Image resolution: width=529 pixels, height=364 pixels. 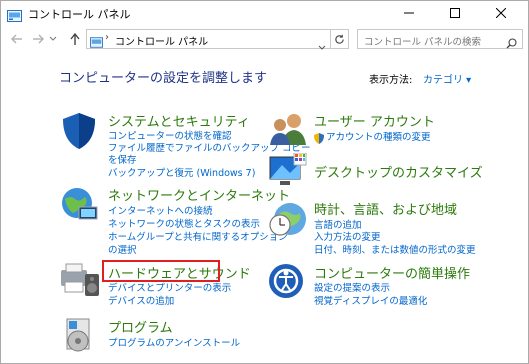 I want to click on address-bar: › コントロール パネル, so click(x=208, y=40).